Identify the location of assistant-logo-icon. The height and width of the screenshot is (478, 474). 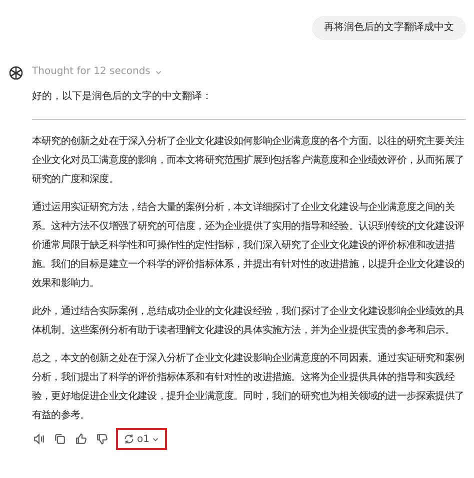
(16, 73).